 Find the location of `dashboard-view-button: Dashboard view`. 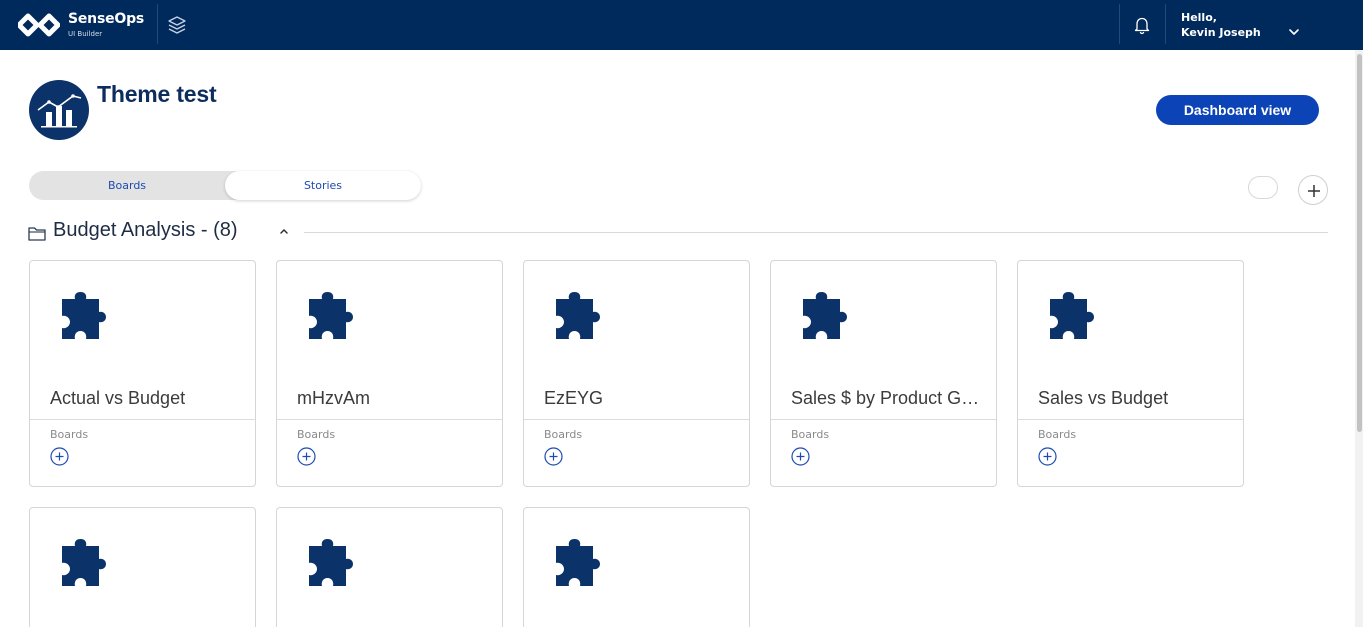

dashboard-view-button: Dashboard view is located at coordinates (1237, 110).